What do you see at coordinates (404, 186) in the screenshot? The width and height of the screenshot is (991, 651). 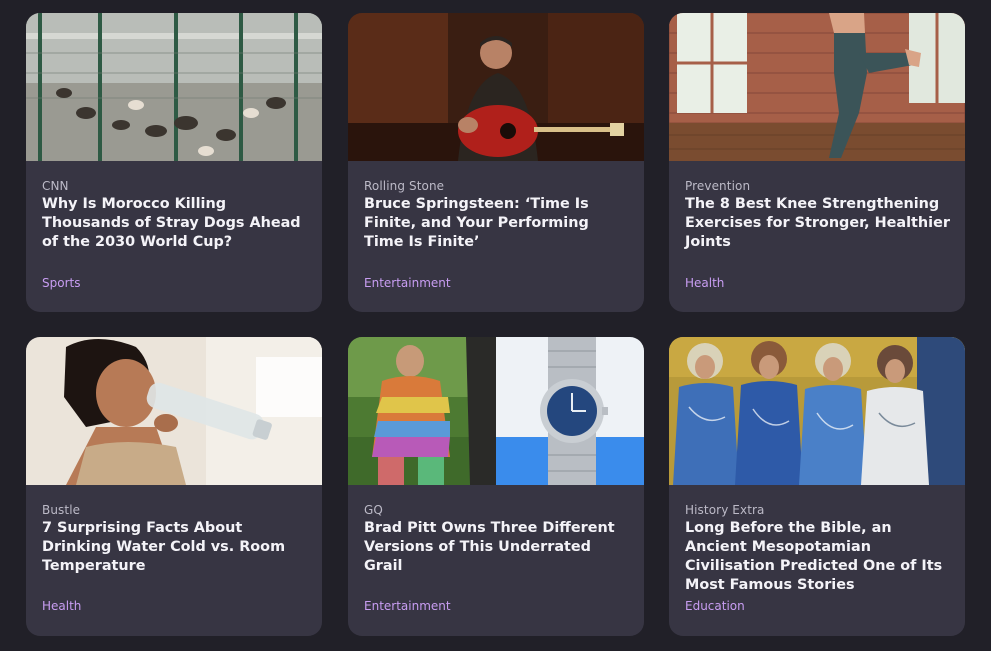 I see `article-source: Rolling Stone` at bounding box center [404, 186].